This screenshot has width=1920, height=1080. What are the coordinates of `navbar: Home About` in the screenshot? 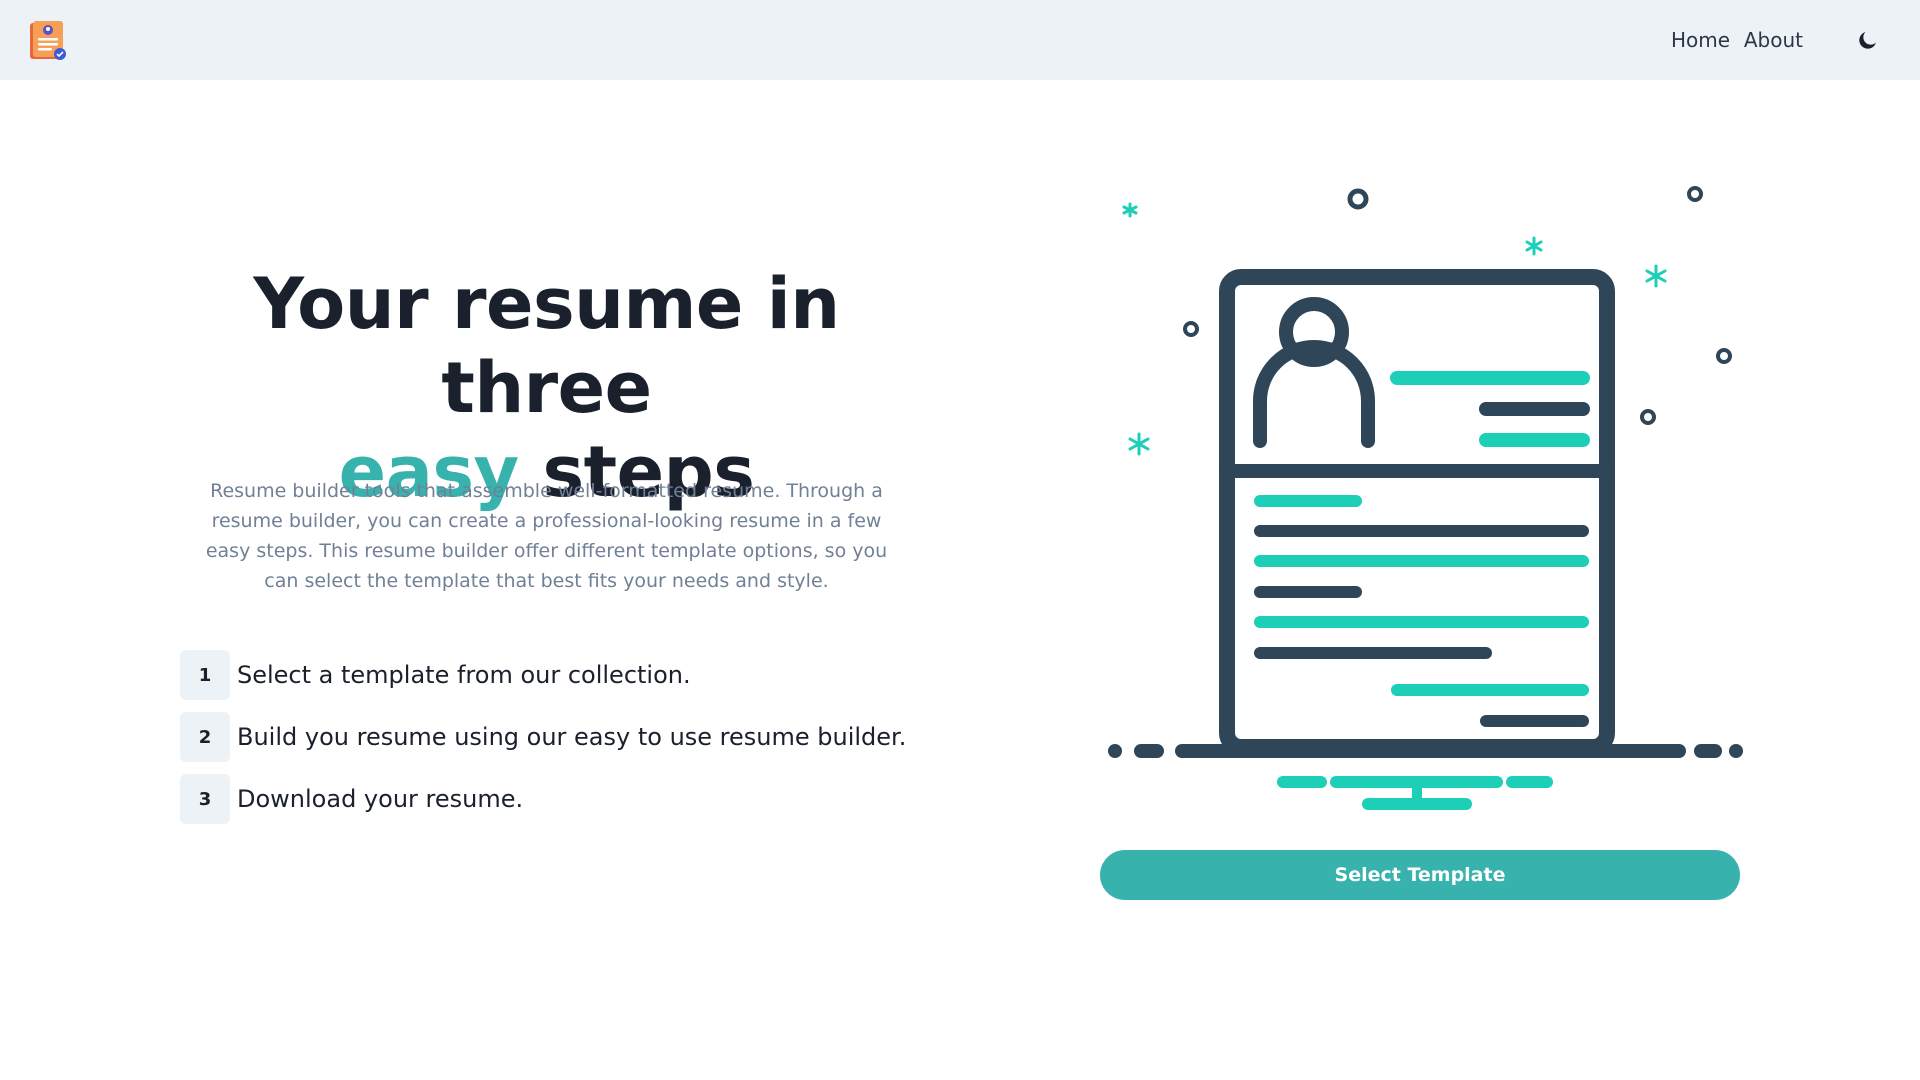 It's located at (960, 40).